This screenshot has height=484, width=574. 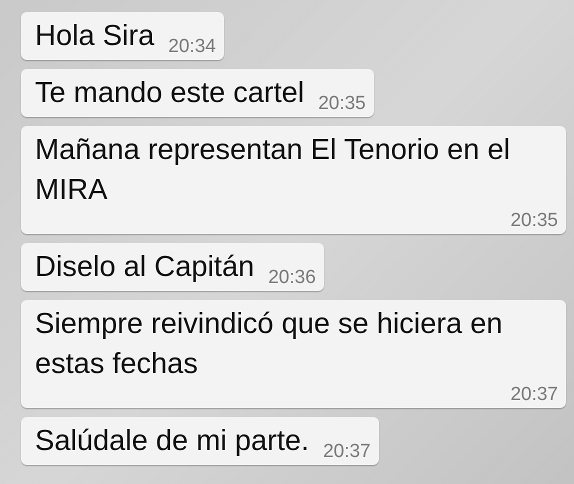 I want to click on message-time: 20:36, so click(x=291, y=278).